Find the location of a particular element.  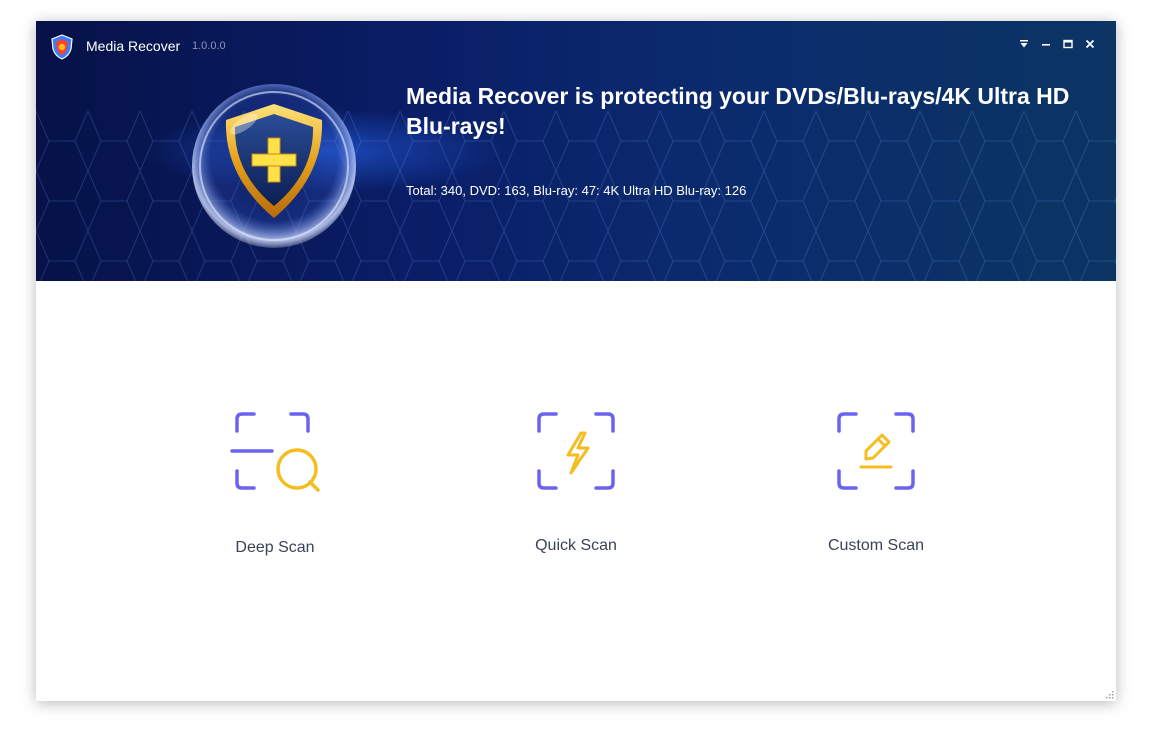

maximize-icon is located at coordinates (1068, 44).